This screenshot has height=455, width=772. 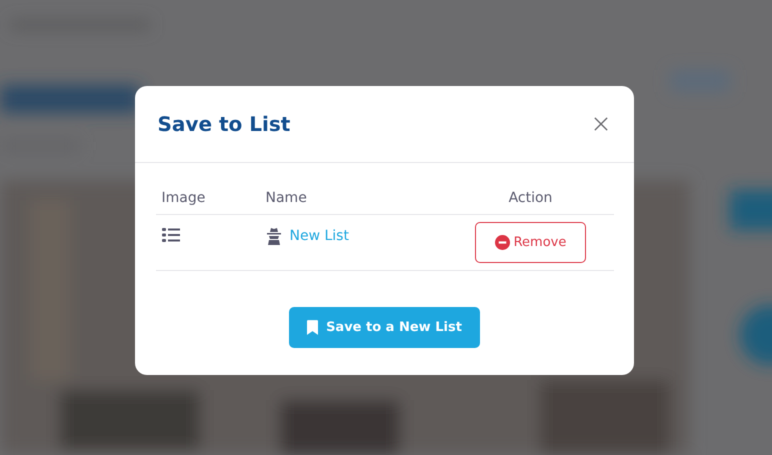 I want to click on bookmark-icon, so click(x=312, y=327).